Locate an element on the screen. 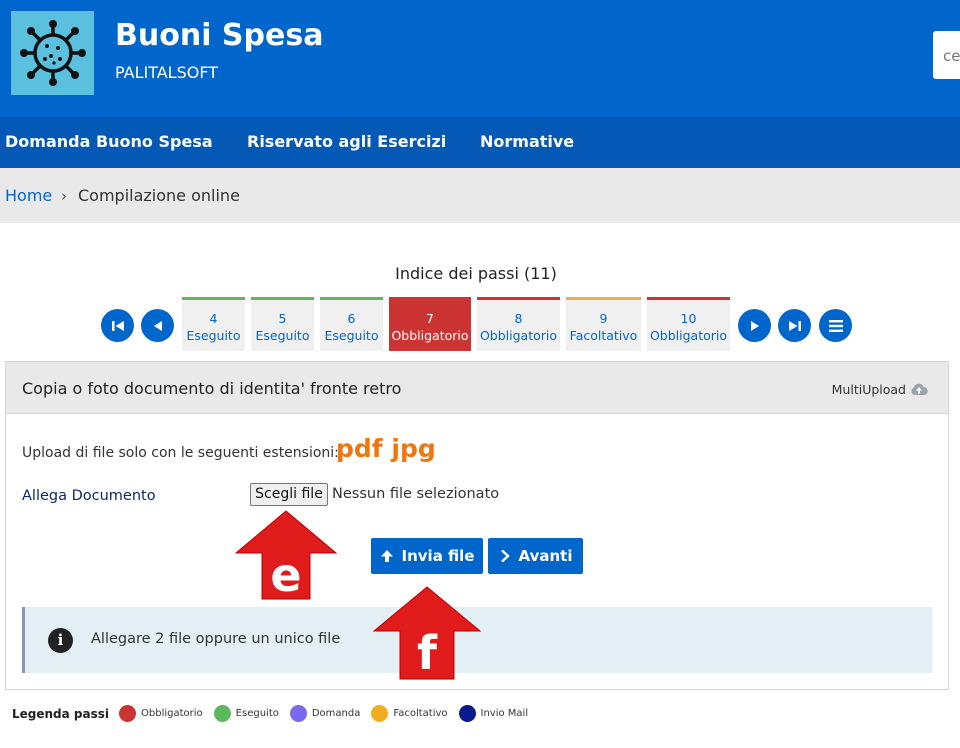 Image resolution: width=960 pixels, height=748 pixels. hamburger-icon is located at coordinates (835, 325).